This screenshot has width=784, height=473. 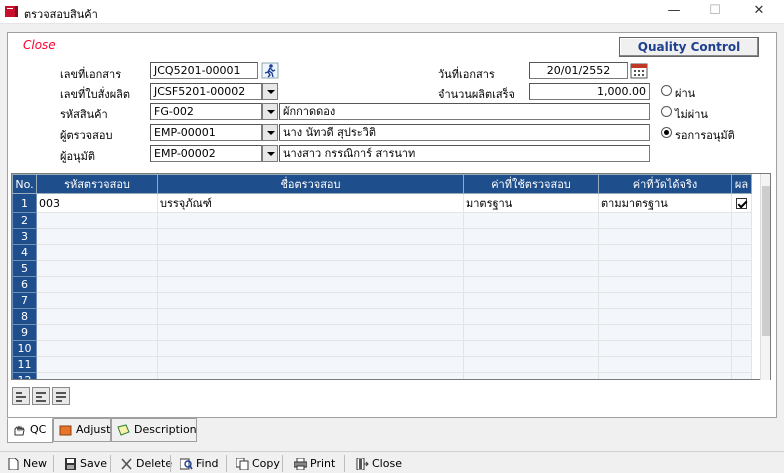 What do you see at coordinates (666, 111) in the screenshot?
I see `status-fail-radio` at bounding box center [666, 111].